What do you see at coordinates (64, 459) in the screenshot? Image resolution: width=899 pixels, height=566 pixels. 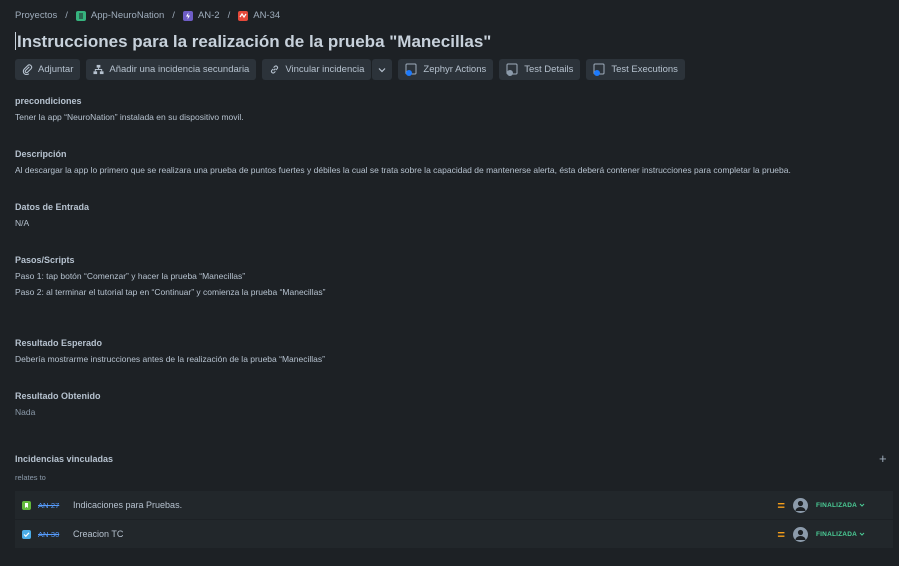 I see `linked-issues-title: Incidencias vinculadas` at bounding box center [64, 459].